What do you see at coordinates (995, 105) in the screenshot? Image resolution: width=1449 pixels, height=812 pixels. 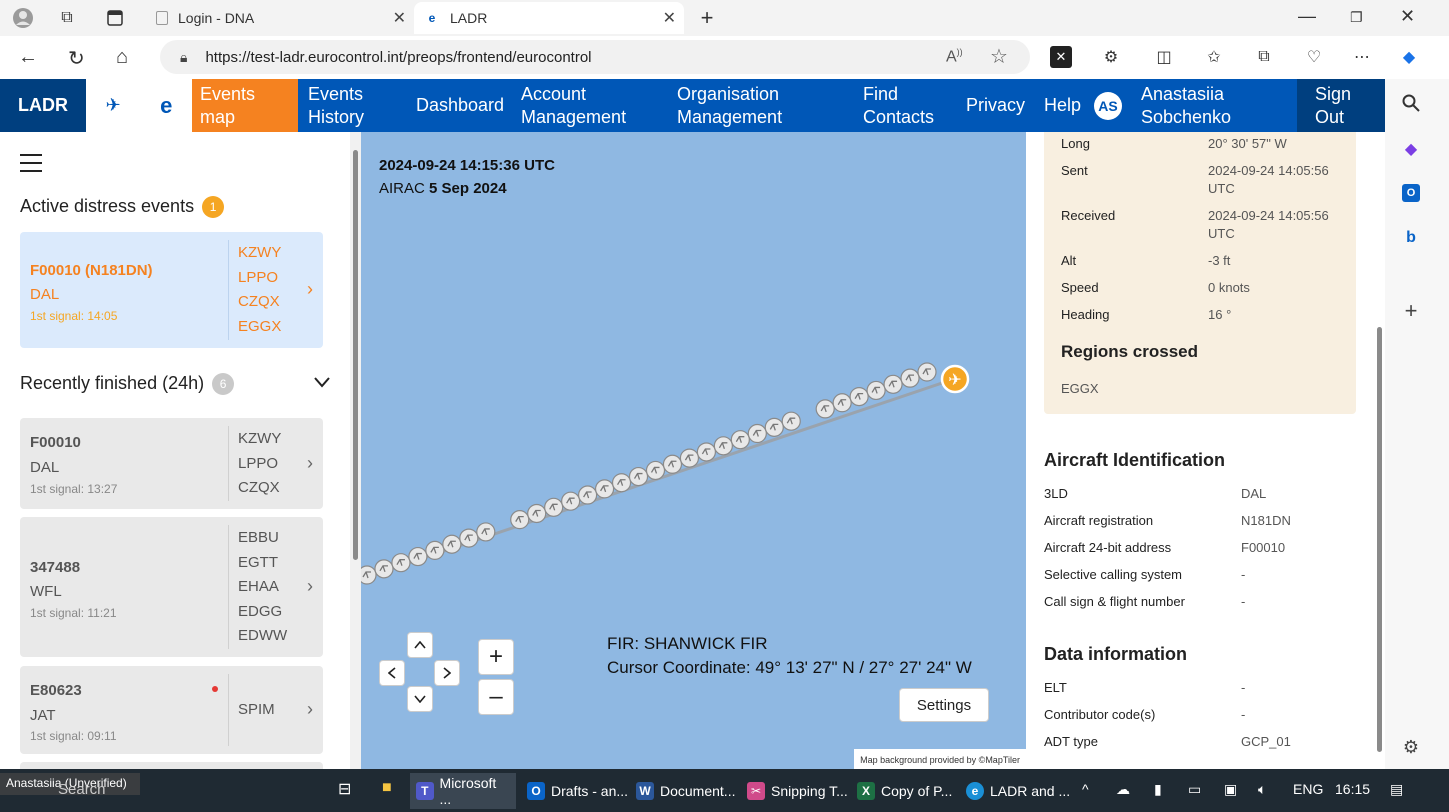 I see `nav-privacy: Privacy` at bounding box center [995, 105].